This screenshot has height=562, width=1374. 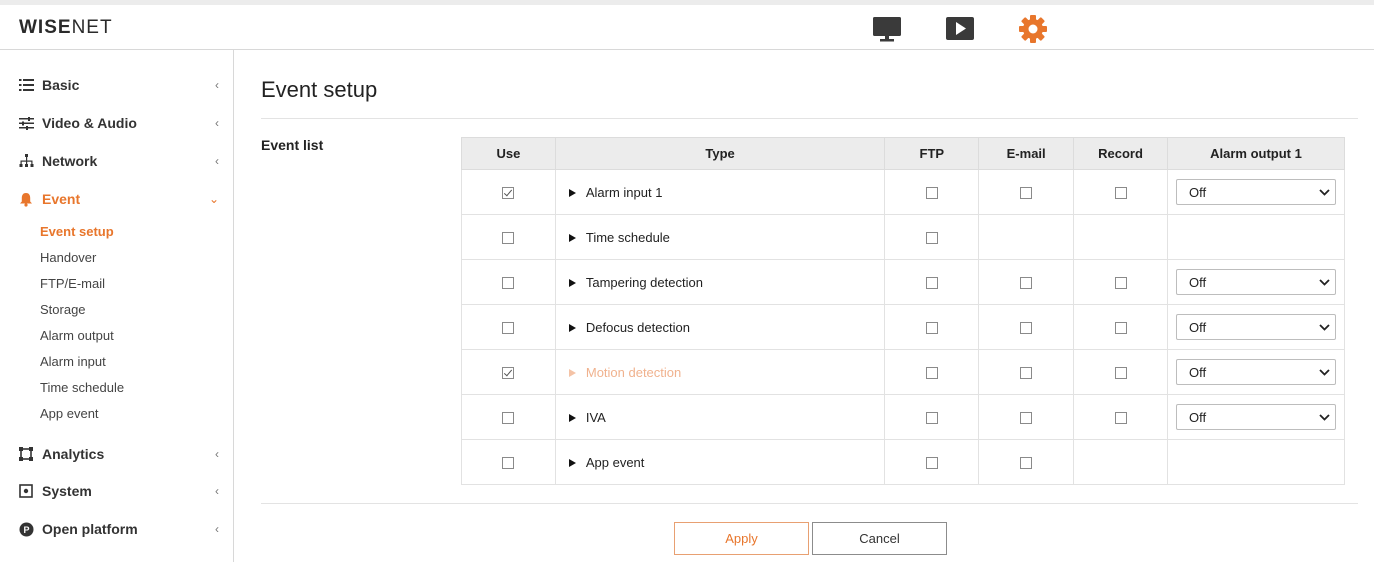 I want to click on sidebar-item-video-audio: Video & Audio ‹, so click(x=116, y=123).